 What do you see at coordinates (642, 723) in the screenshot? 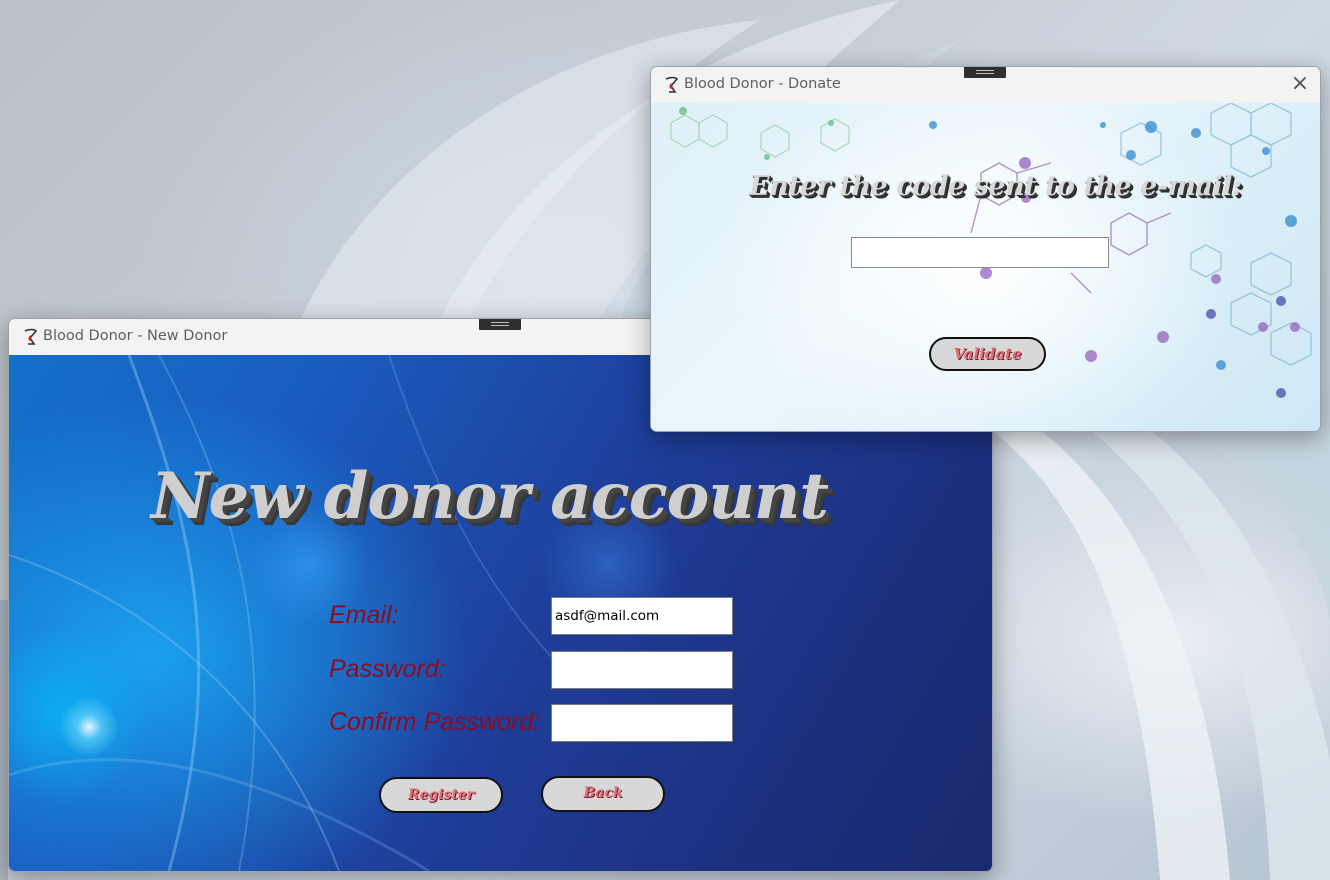
I see `confirm-password-field` at bounding box center [642, 723].